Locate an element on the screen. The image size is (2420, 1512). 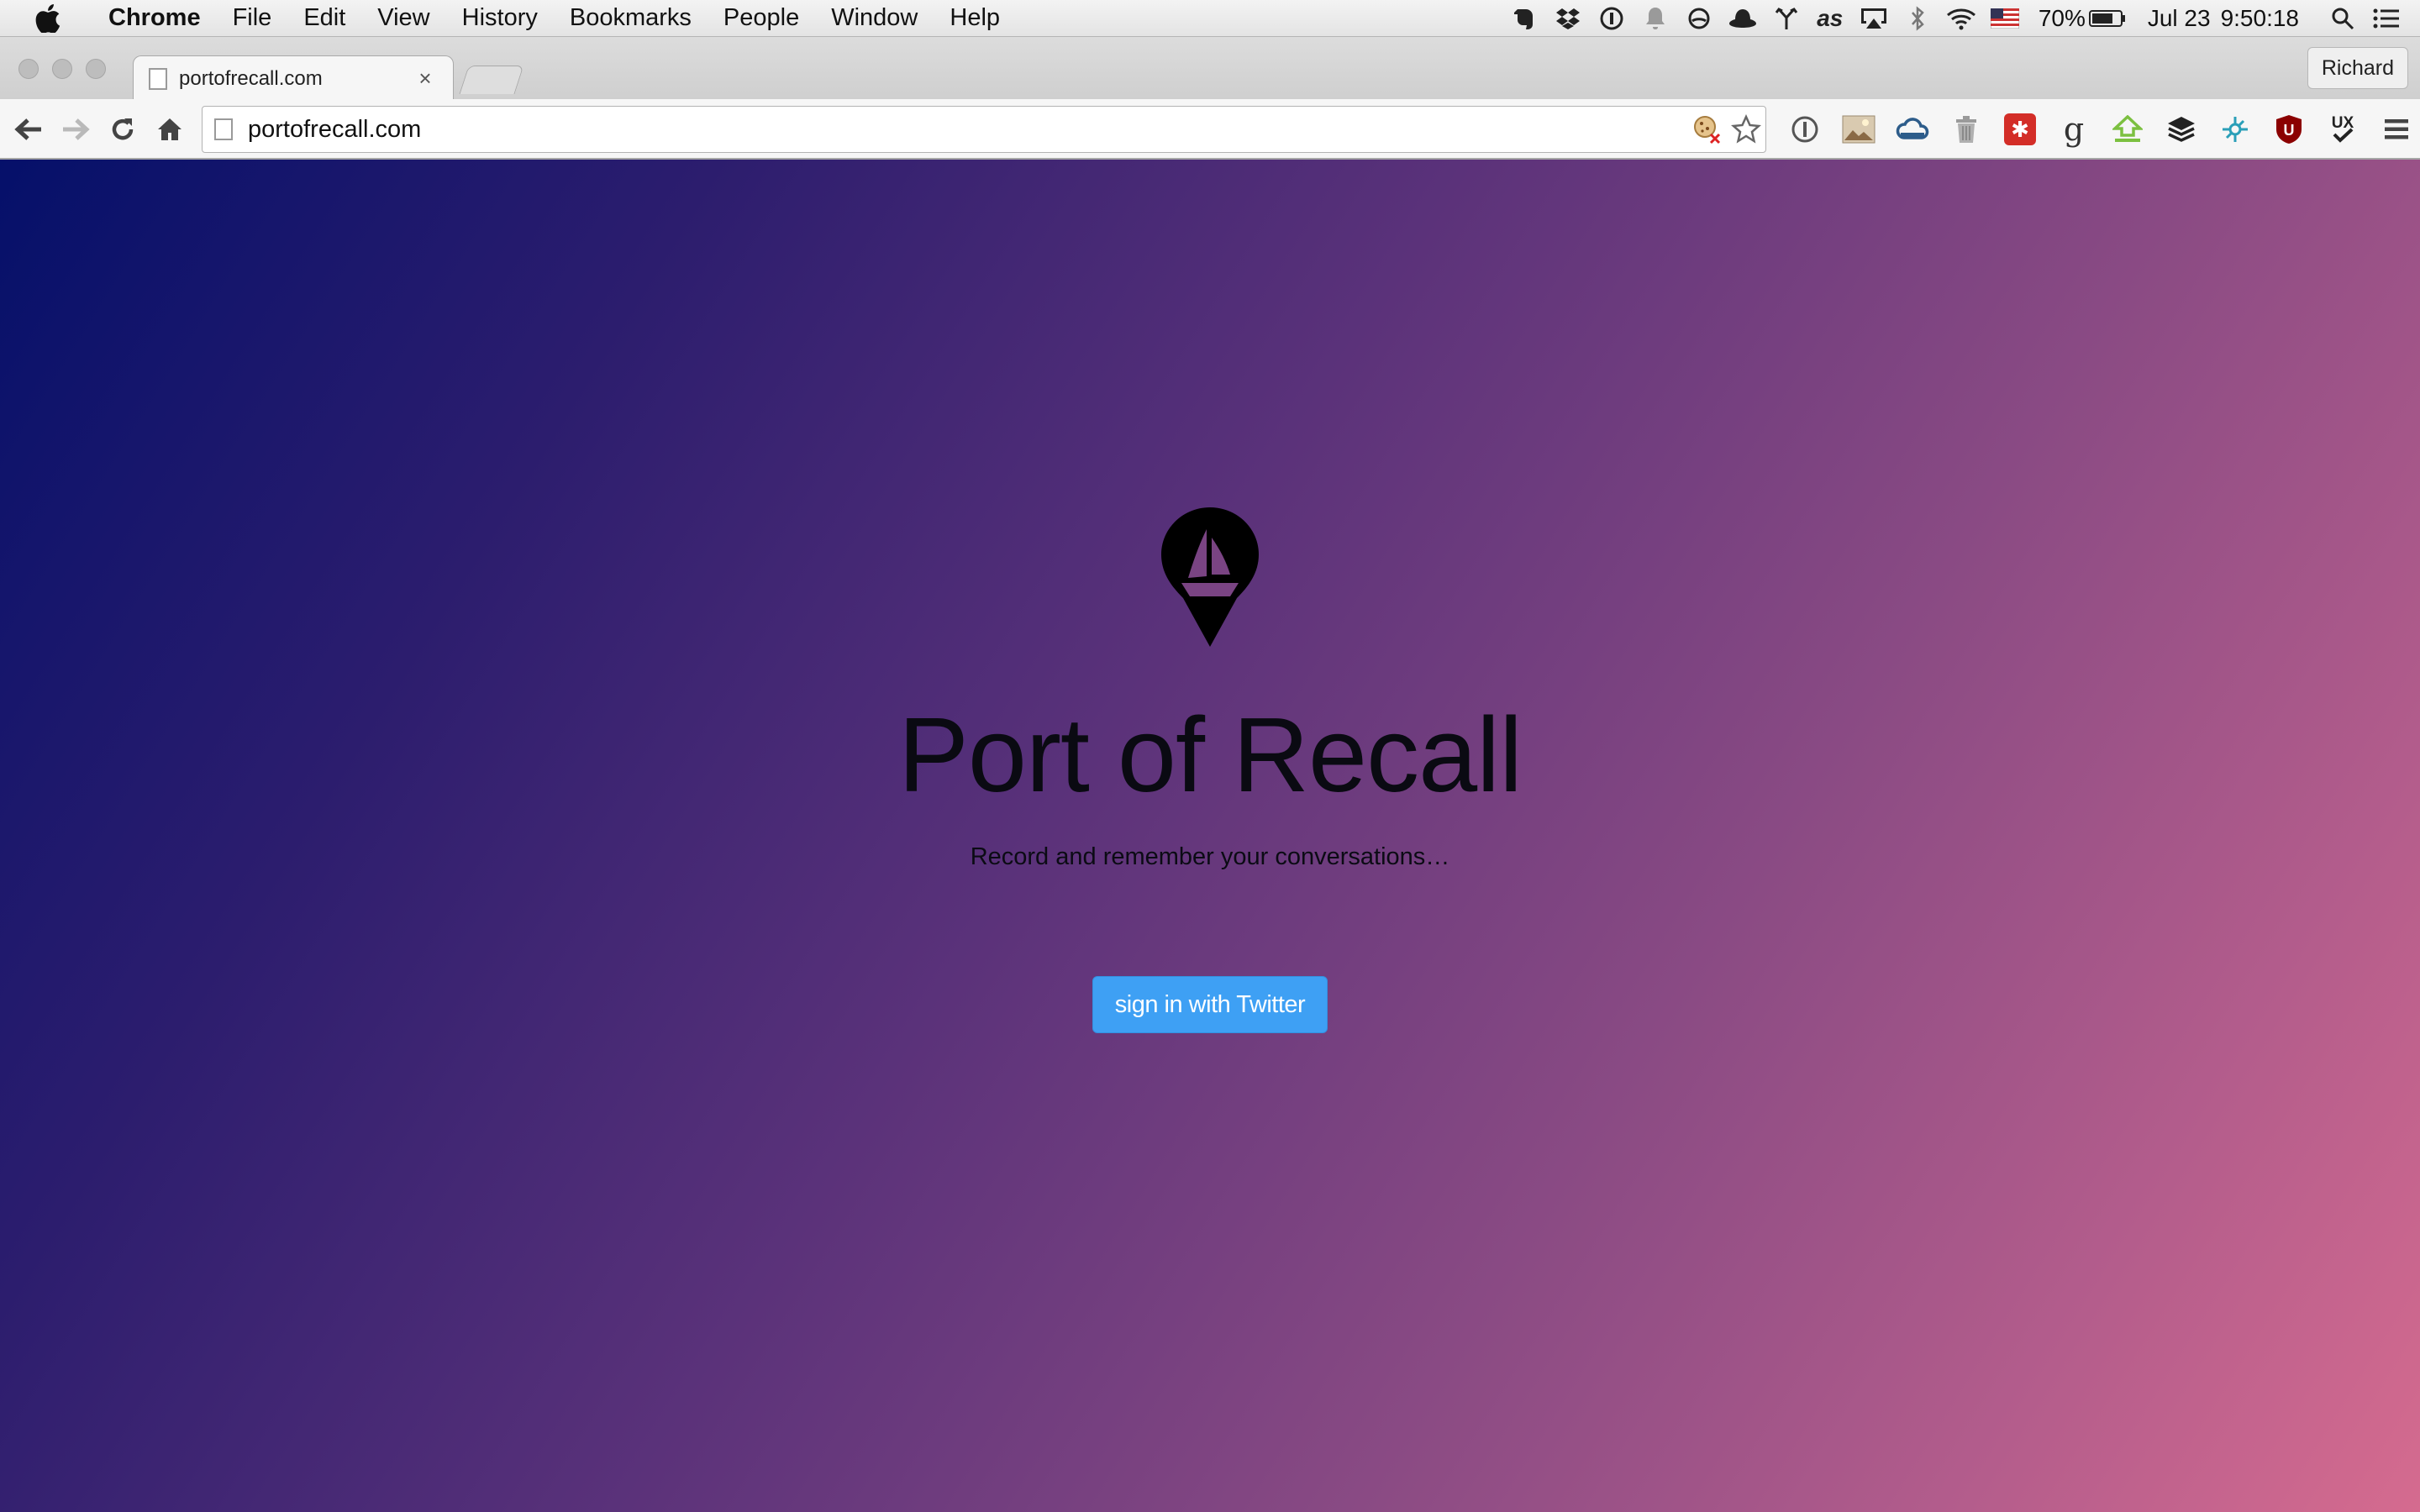
extensions-area: ✱ g U UX is located at coordinates (2099, 129).